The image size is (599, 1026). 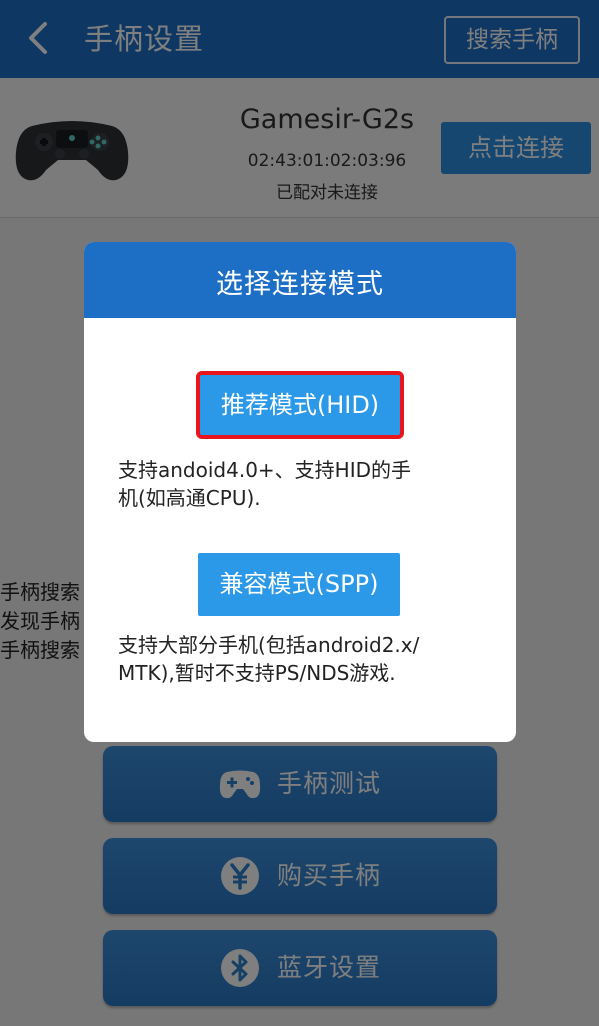 What do you see at coordinates (300, 405) in the screenshot?
I see `hid-mode-button: 推荐模式(HID)` at bounding box center [300, 405].